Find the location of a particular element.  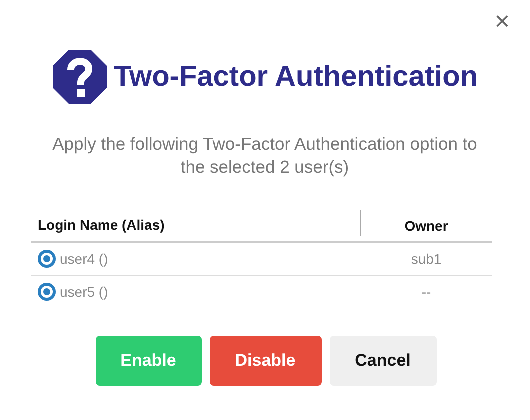

close-button: × is located at coordinates (502, 21).